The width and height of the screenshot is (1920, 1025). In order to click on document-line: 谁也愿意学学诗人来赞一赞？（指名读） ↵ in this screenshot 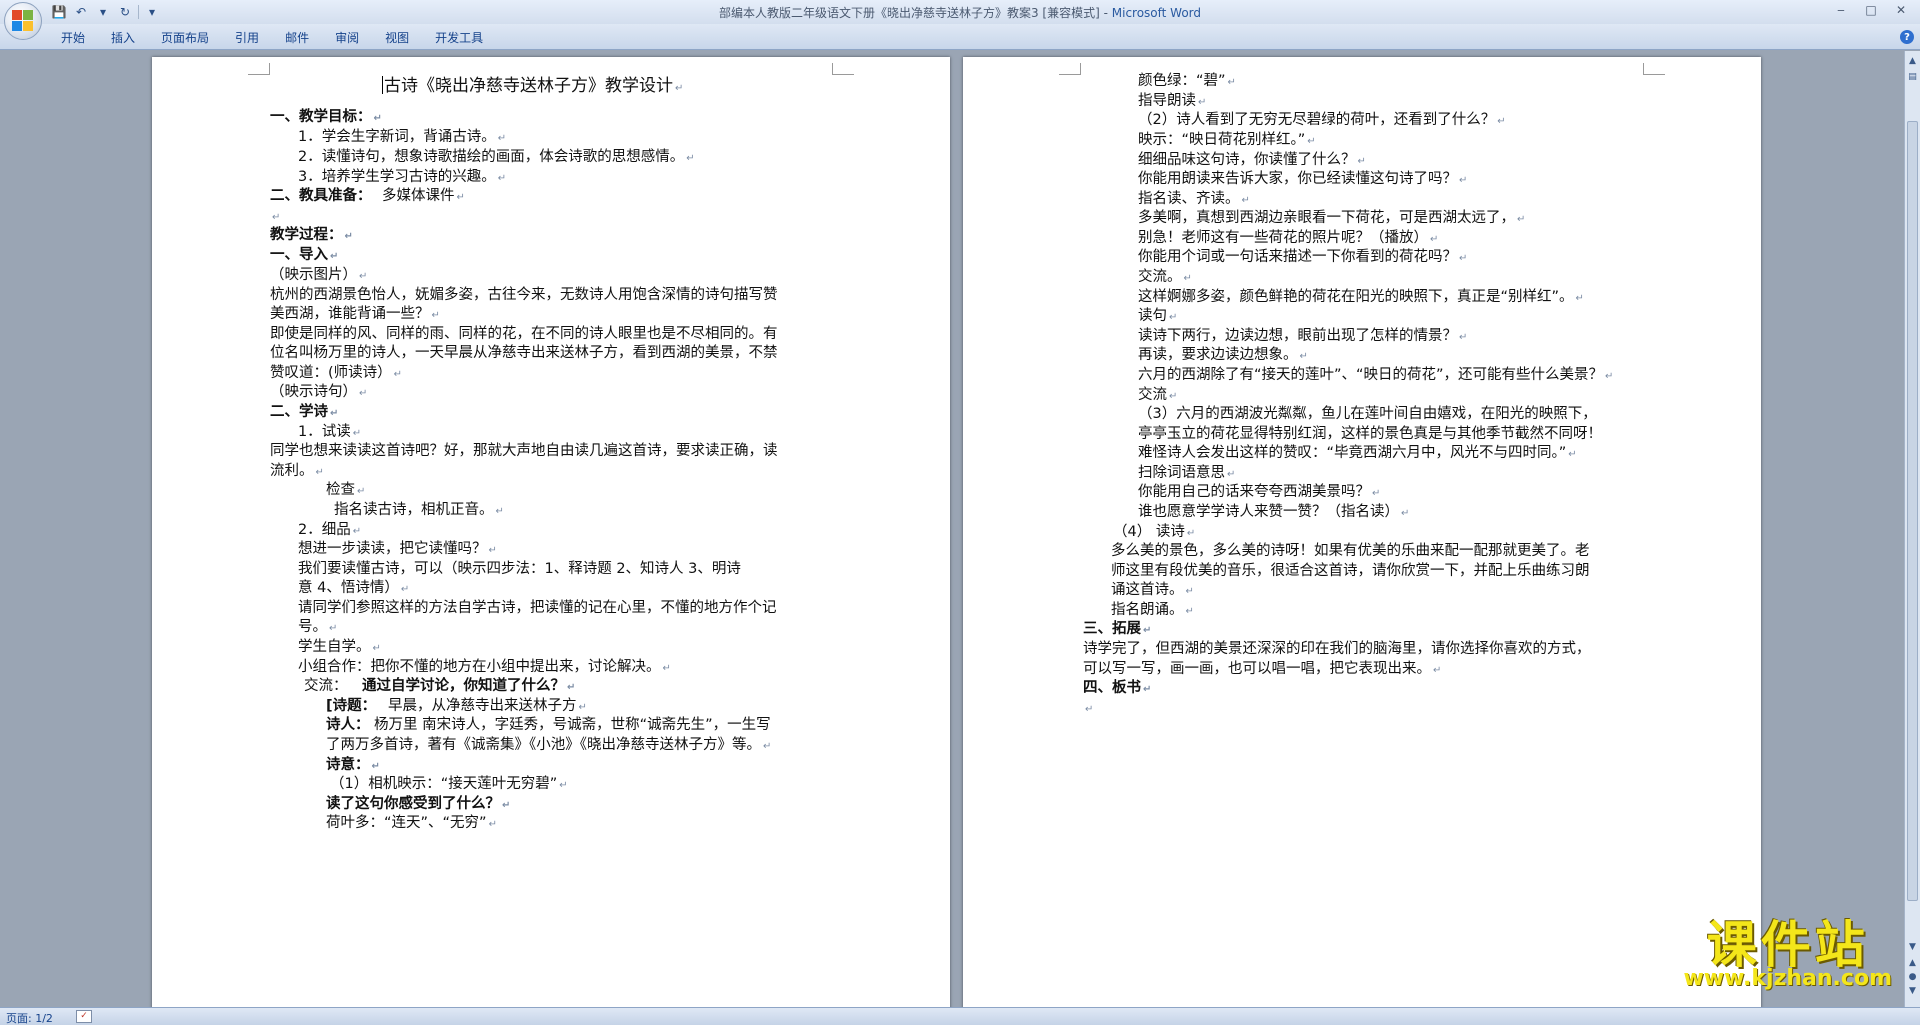, I will do `click(1273, 513)`.